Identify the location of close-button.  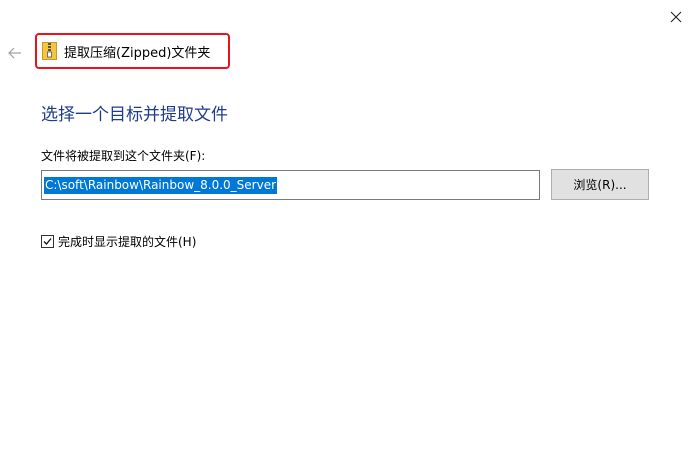
(676, 17).